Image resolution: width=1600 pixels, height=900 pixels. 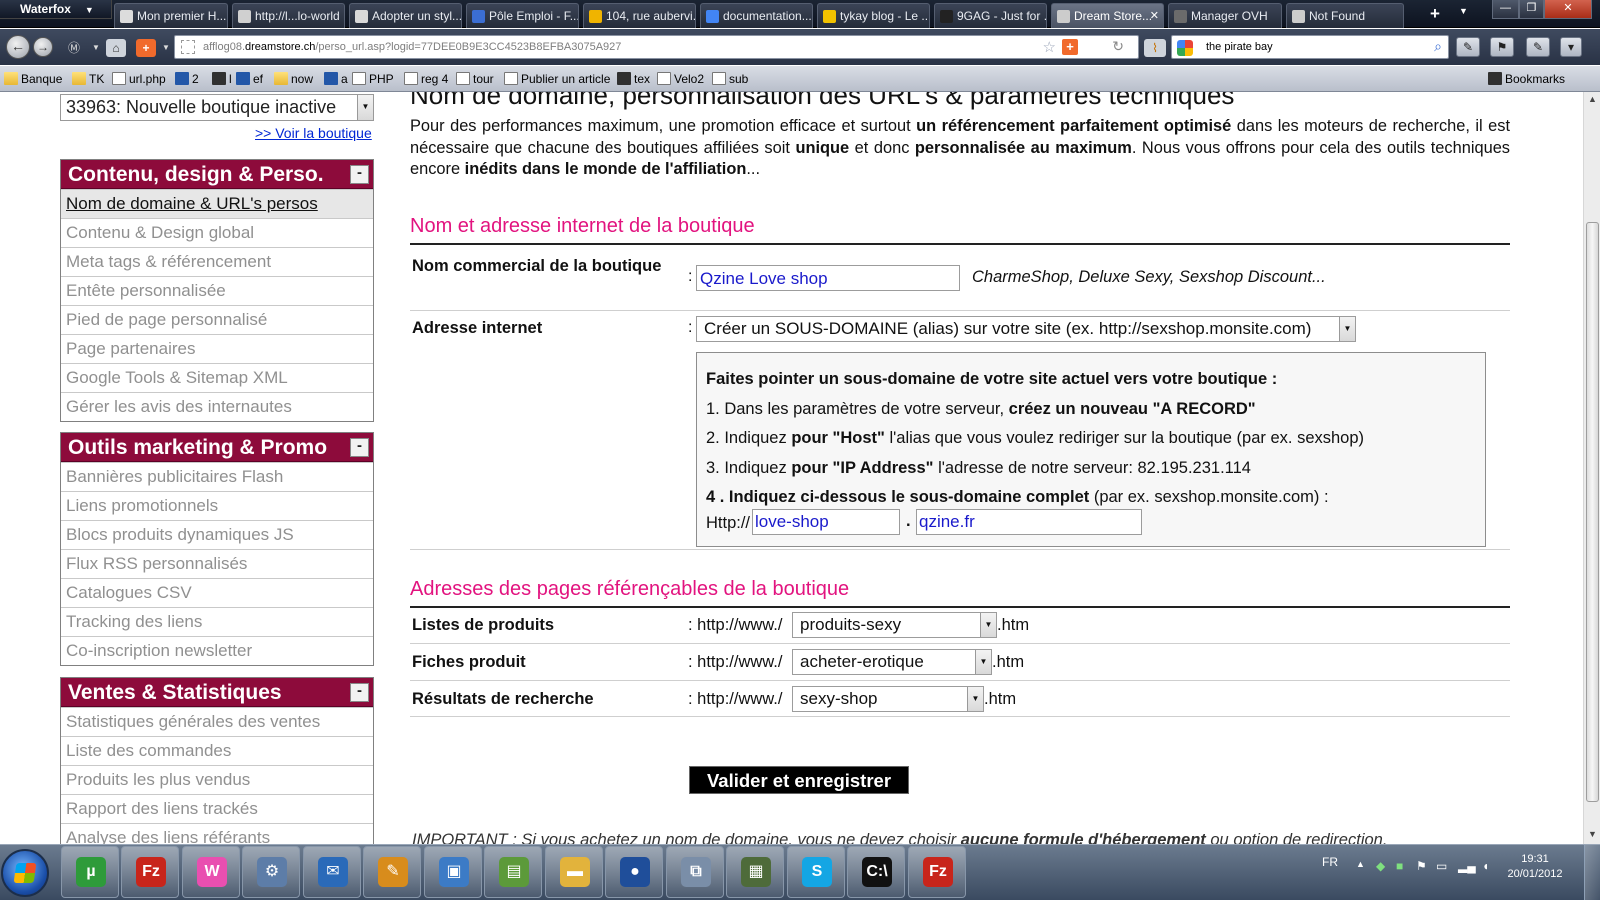 What do you see at coordinates (336, 79) in the screenshot?
I see `bookmark-item: a` at bounding box center [336, 79].